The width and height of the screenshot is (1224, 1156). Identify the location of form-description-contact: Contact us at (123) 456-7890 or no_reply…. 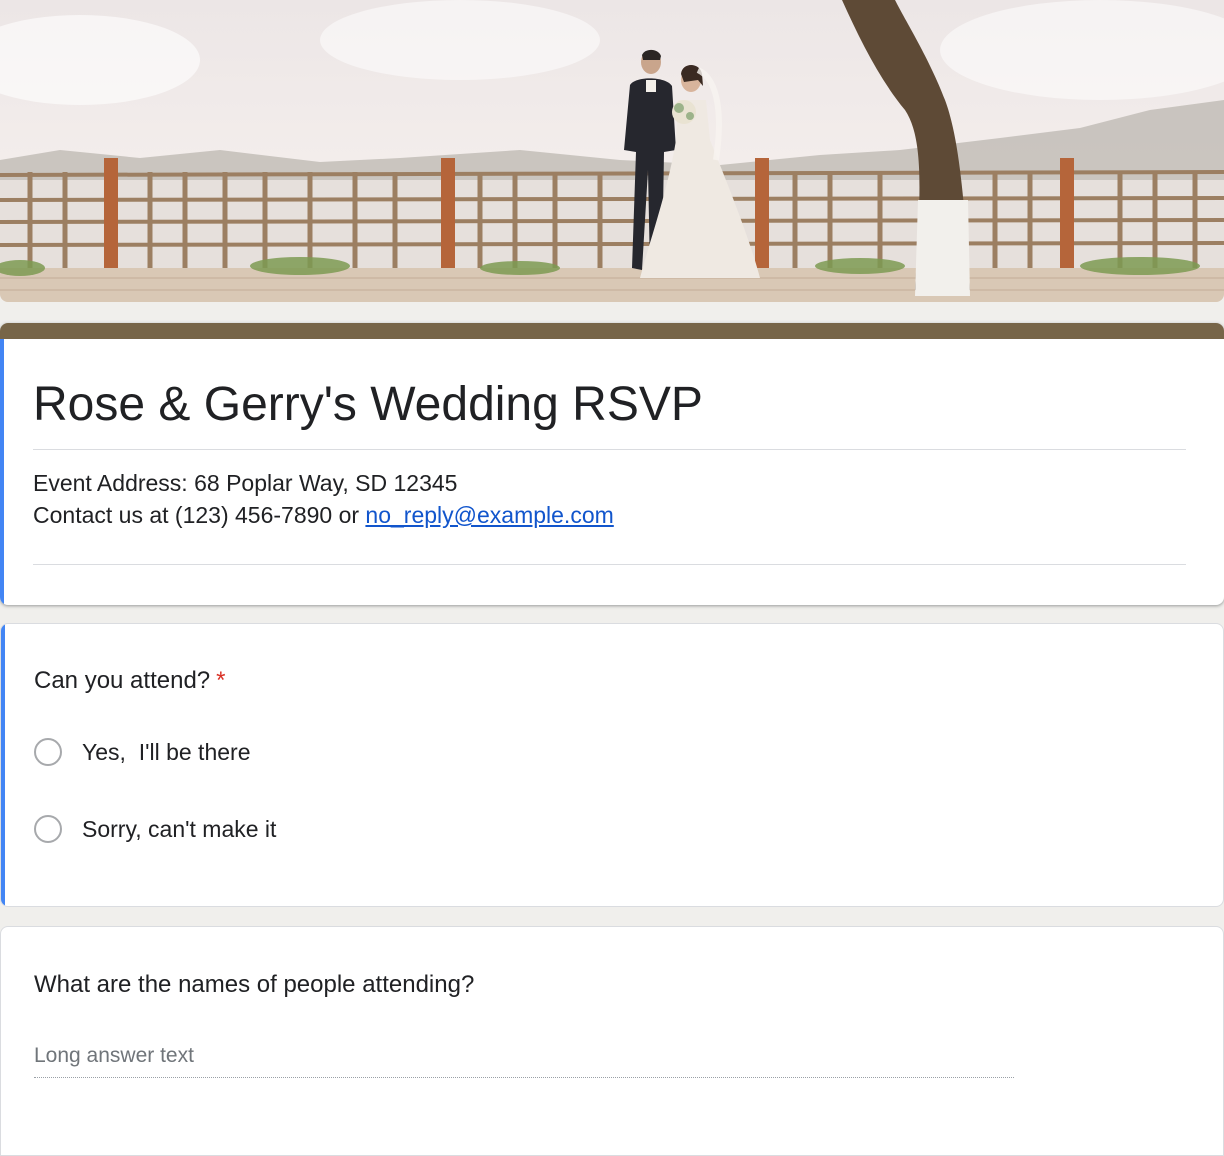
(323, 515).